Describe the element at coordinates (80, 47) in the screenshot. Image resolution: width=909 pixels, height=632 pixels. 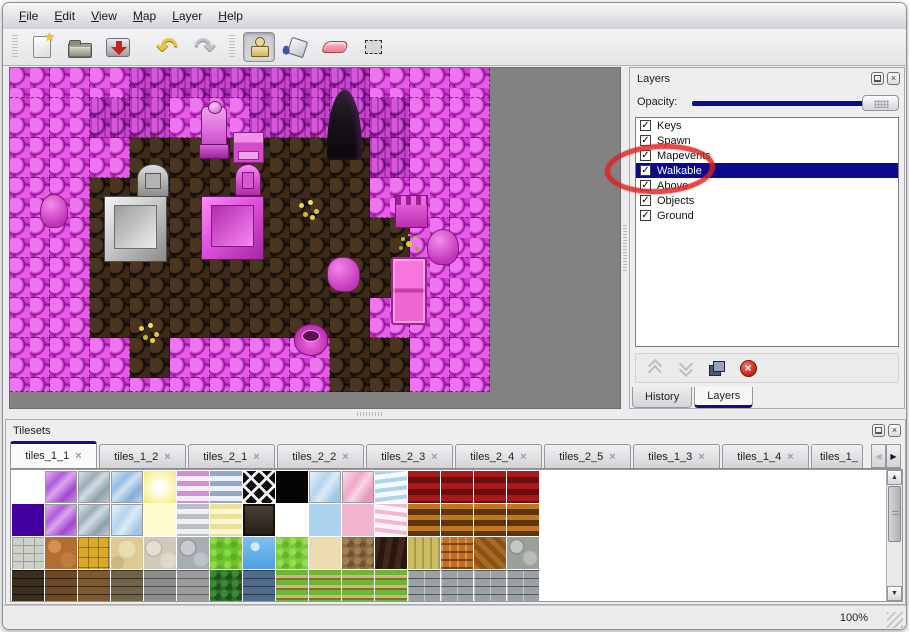
I see `open-button` at that location.